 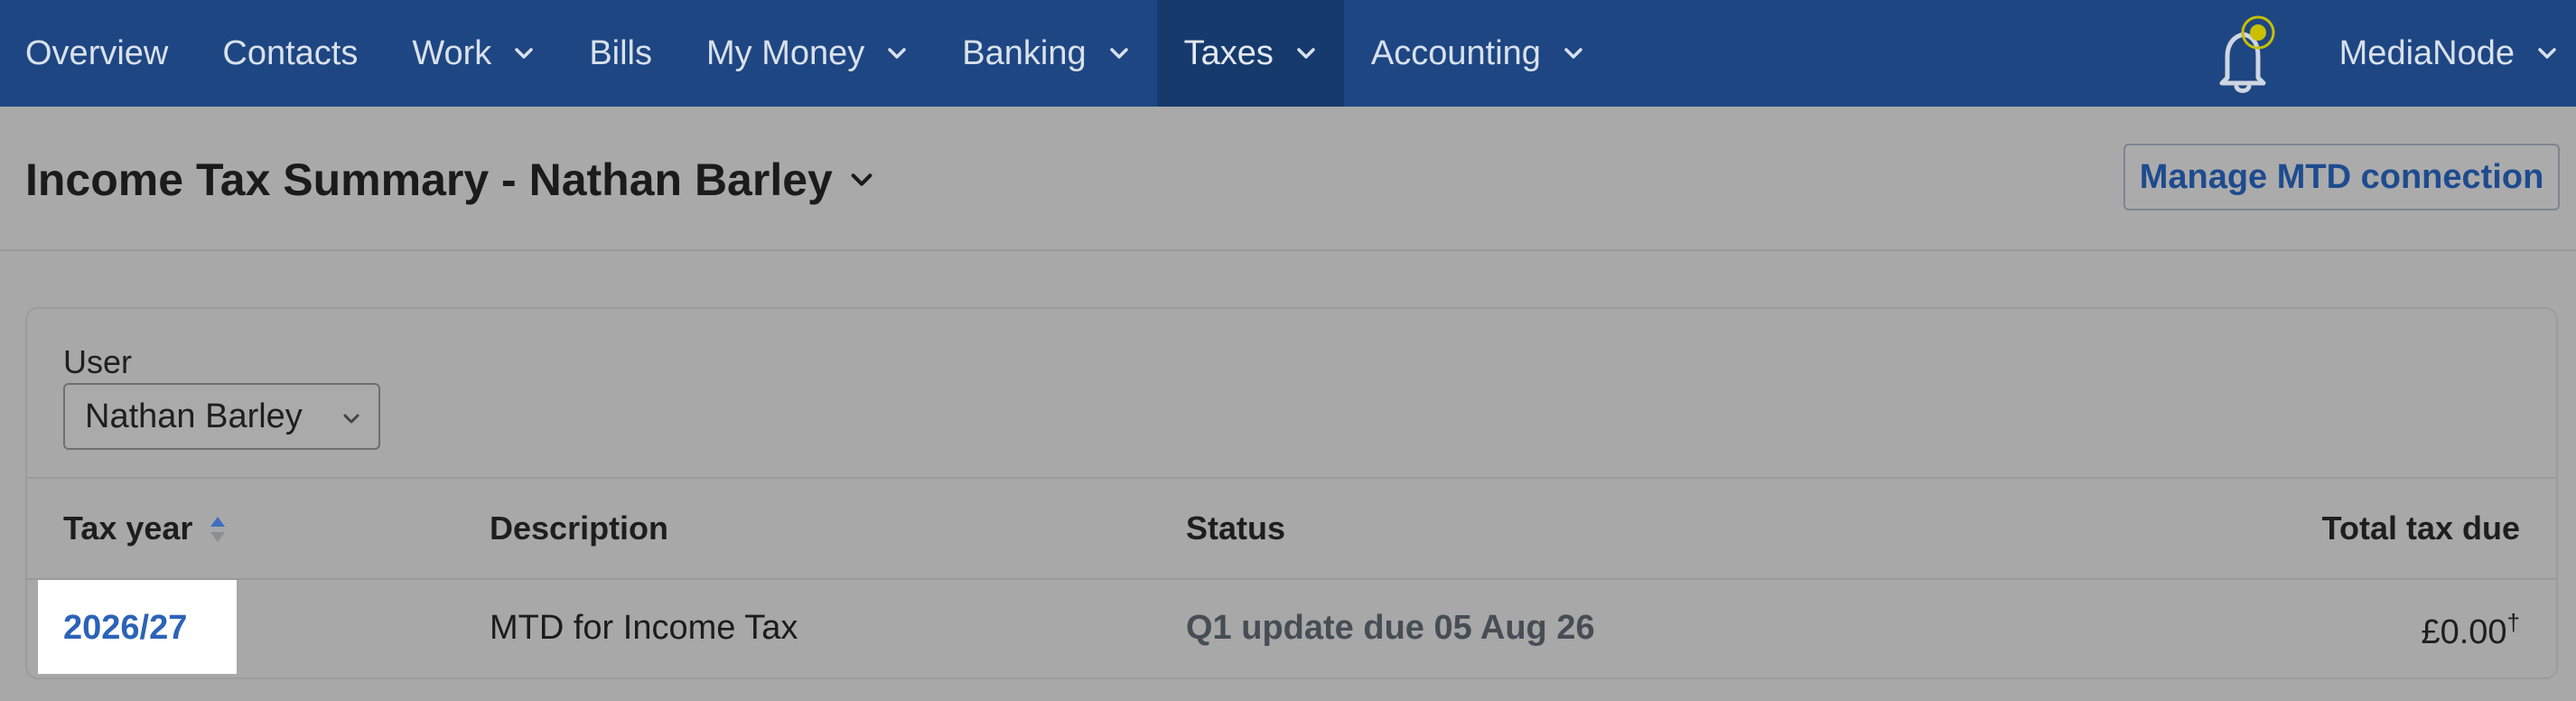 I want to click on nav-my-money: My Money, so click(x=807, y=53).